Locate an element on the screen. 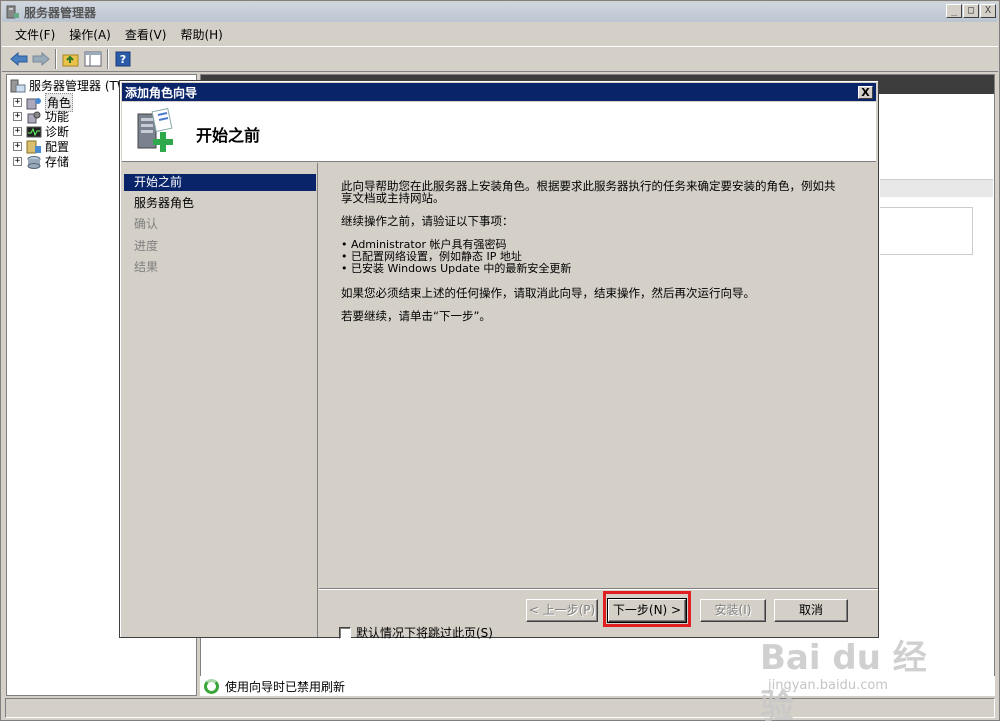  storage-icon is located at coordinates (34, 162).